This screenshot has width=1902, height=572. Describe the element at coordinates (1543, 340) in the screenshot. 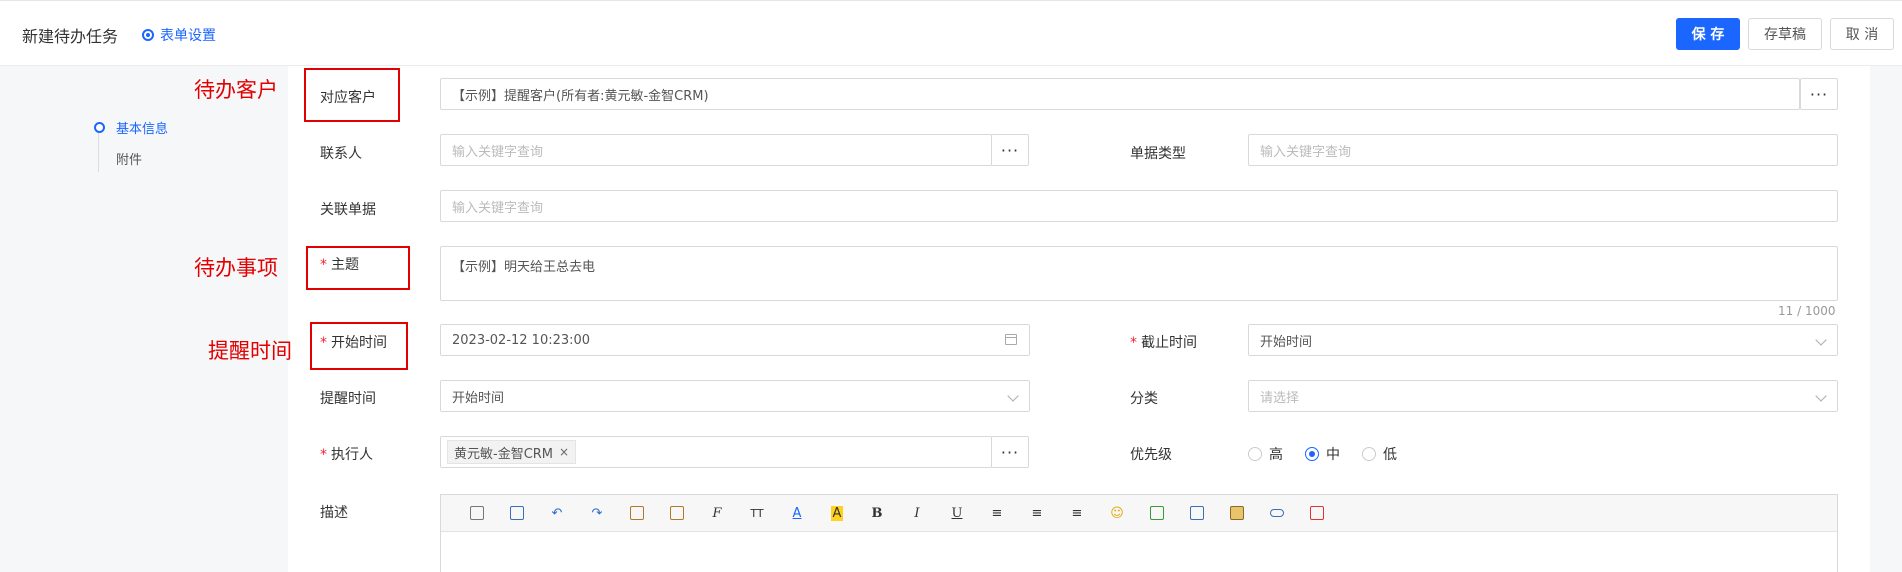

I see `end-time-select: 开始时间` at that location.